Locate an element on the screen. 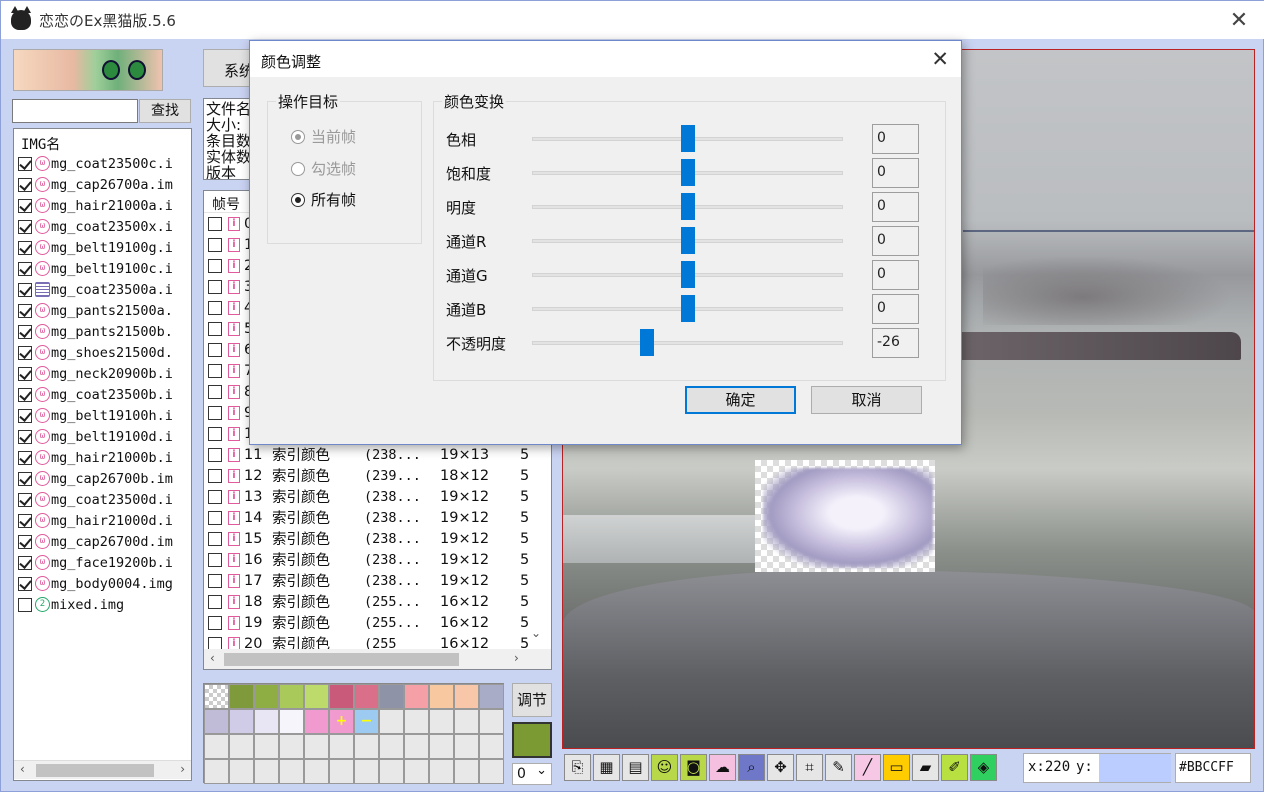 The height and width of the screenshot is (792, 1264). radio-current-frame: 当前帧 is located at coordinates (323, 136).